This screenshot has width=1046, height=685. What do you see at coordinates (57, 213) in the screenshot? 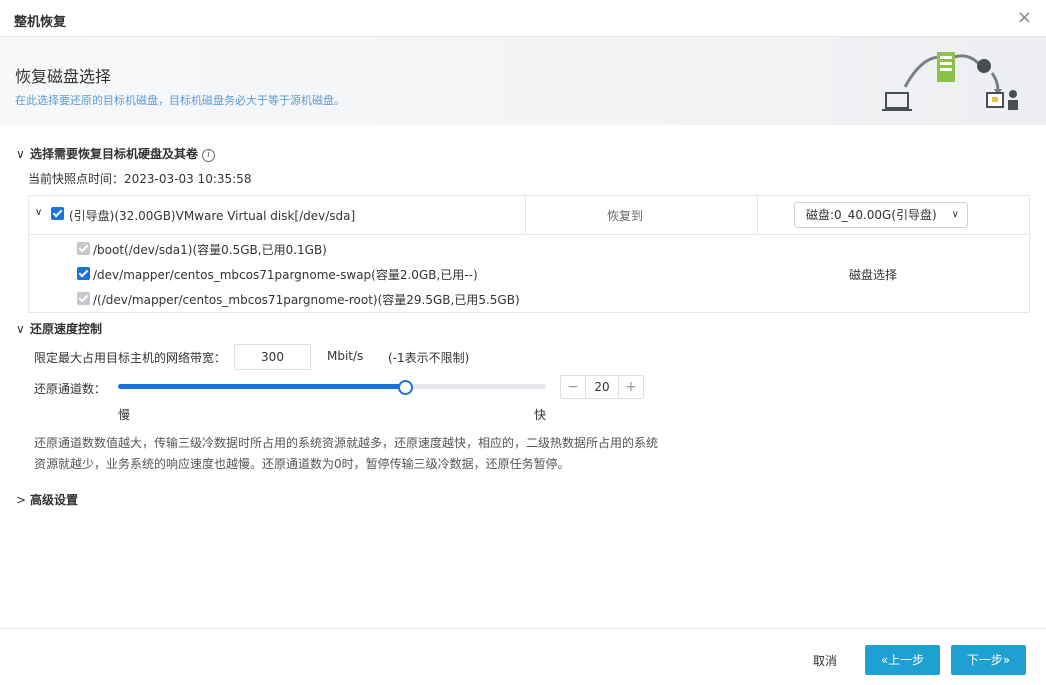
I see `disk-checkbox` at bounding box center [57, 213].